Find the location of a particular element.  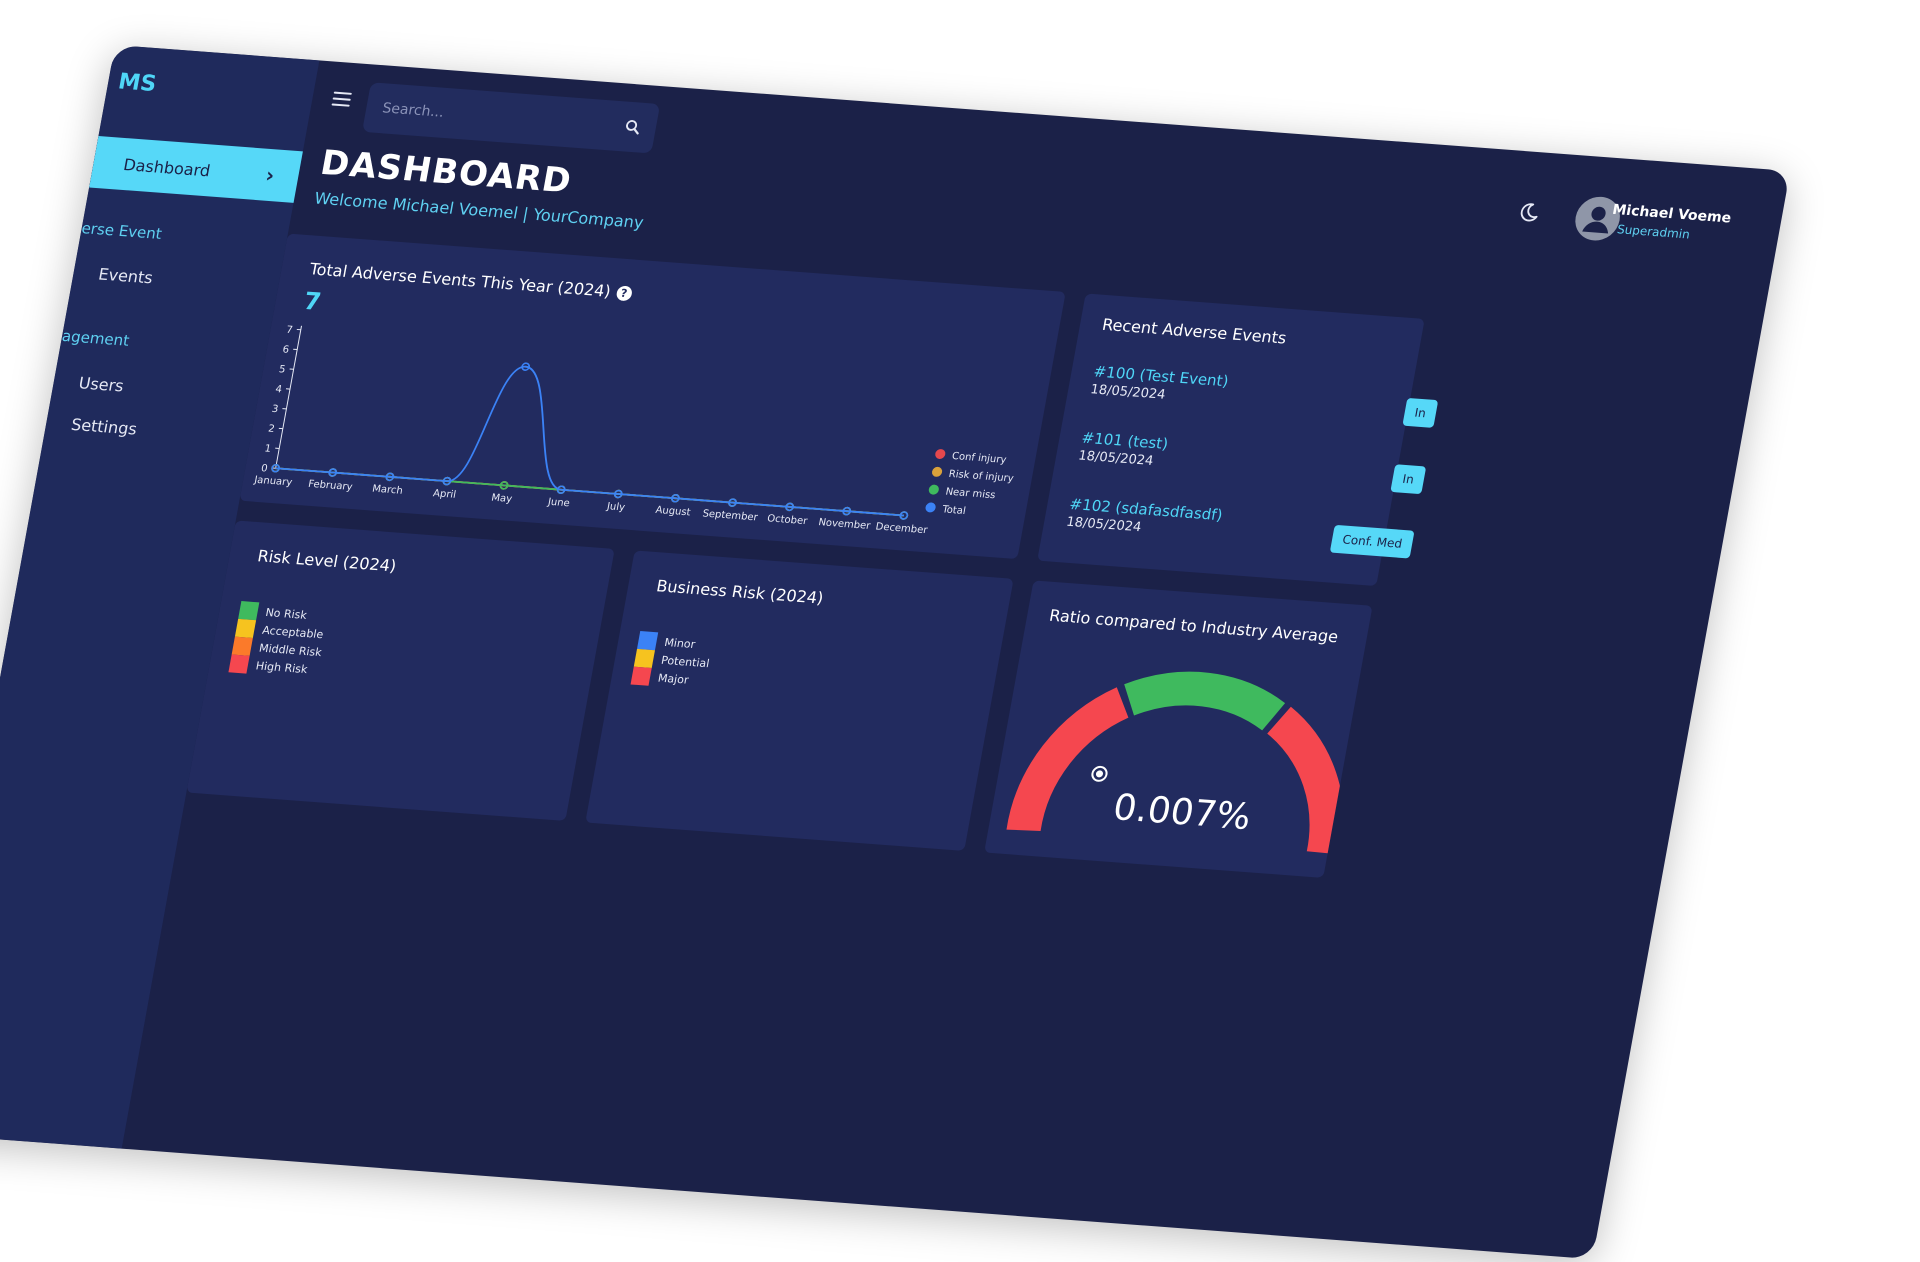

list-item: #102 (sdafasdfasdf) 18/05/2024 Conf. Med is located at coordinates (1255, 305).